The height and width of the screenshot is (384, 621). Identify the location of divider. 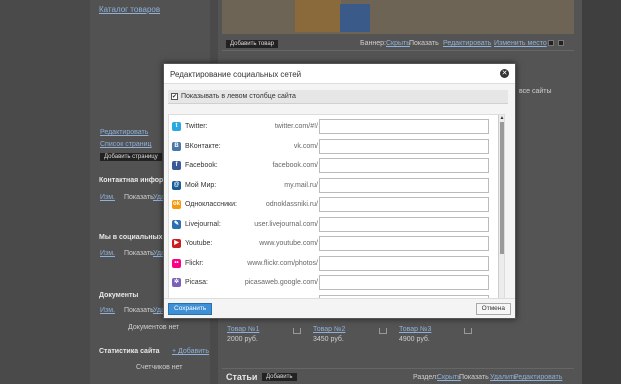
(398, 50).